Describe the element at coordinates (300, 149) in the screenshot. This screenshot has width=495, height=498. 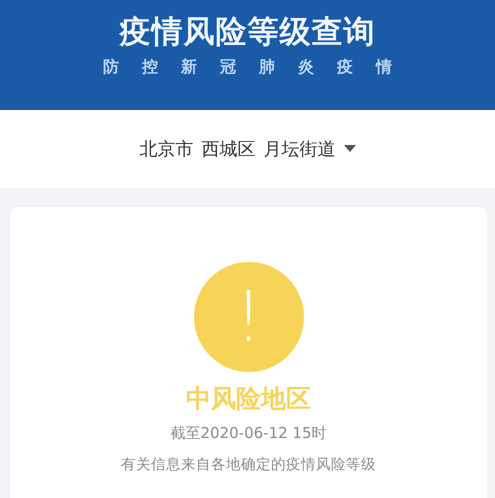
I see `location-part: 月坛街道` at that location.